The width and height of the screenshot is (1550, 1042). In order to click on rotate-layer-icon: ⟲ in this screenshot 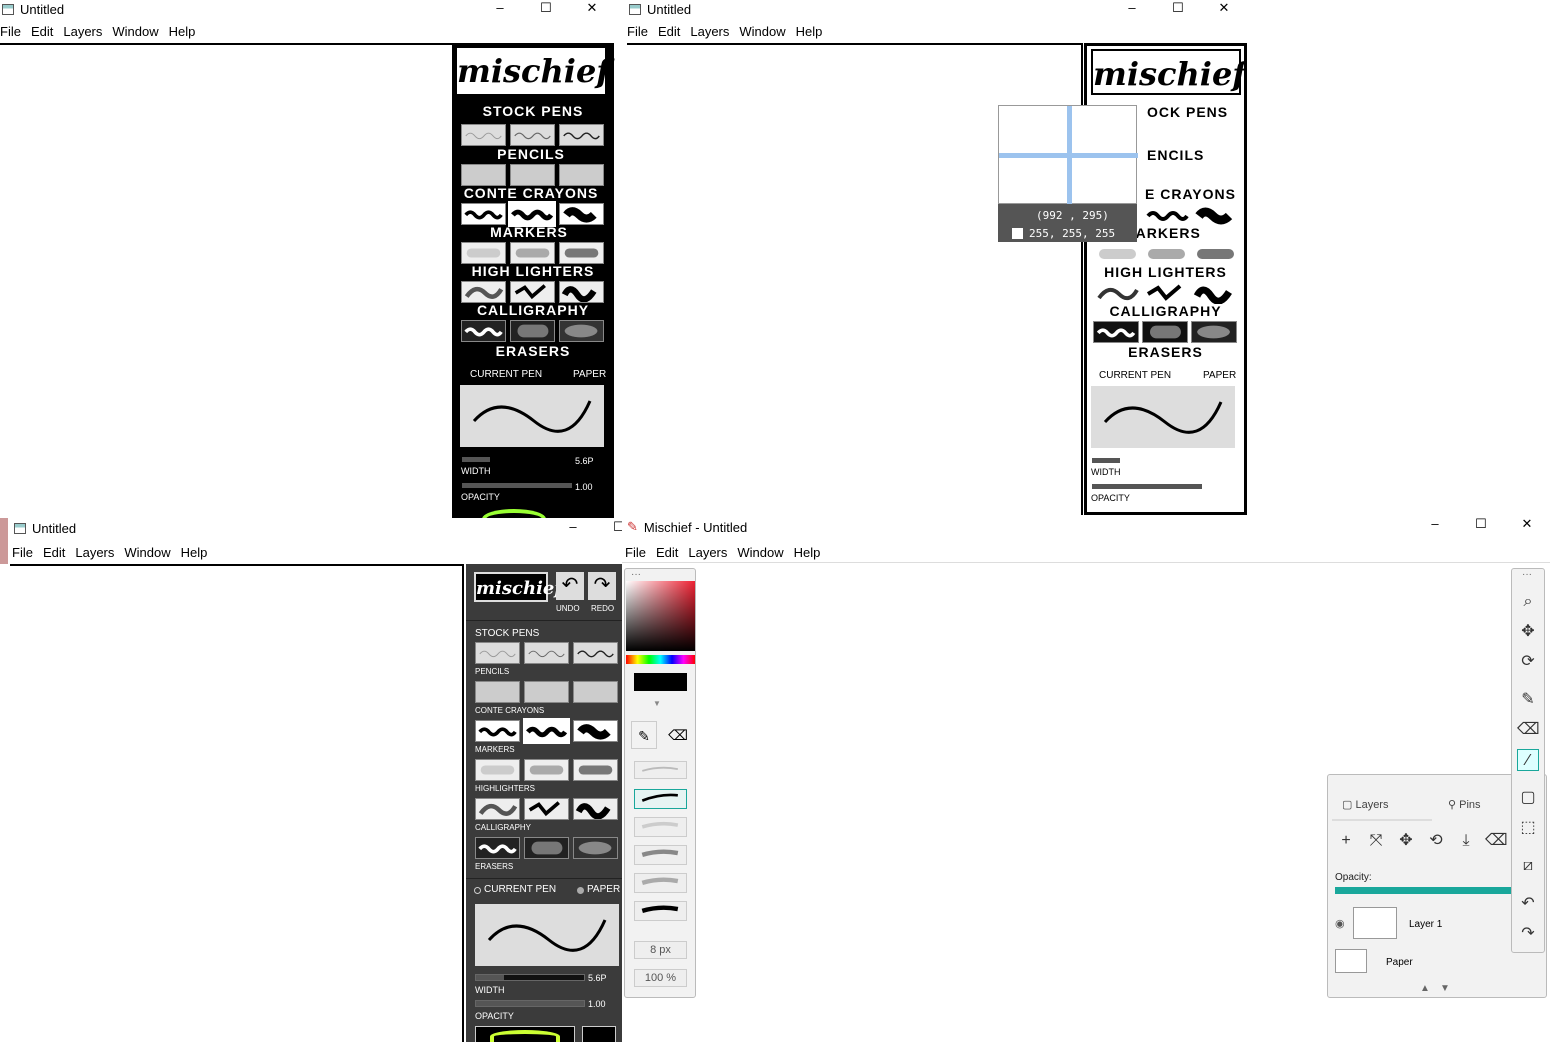, I will do `click(1436, 841)`.